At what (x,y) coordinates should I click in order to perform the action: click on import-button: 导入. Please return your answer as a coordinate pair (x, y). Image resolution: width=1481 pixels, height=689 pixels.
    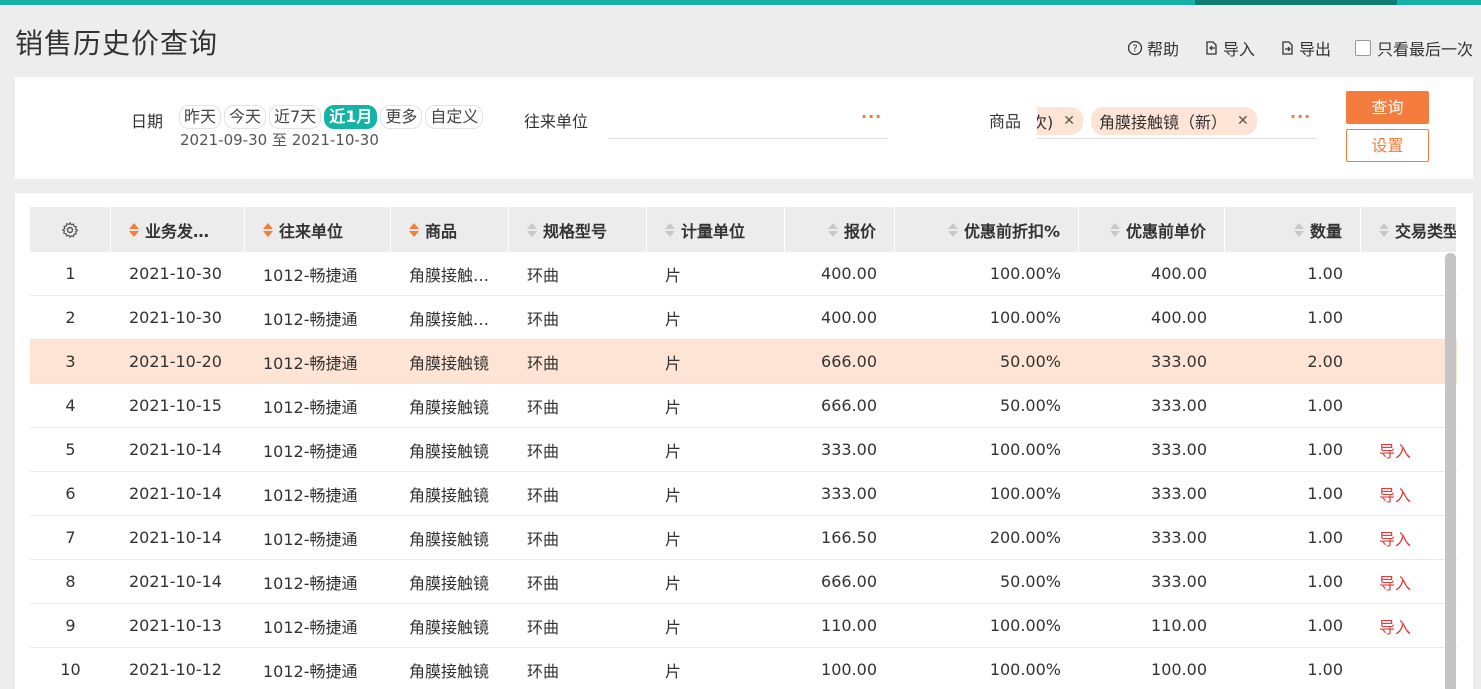
    Looking at the image, I should click on (1229, 48).